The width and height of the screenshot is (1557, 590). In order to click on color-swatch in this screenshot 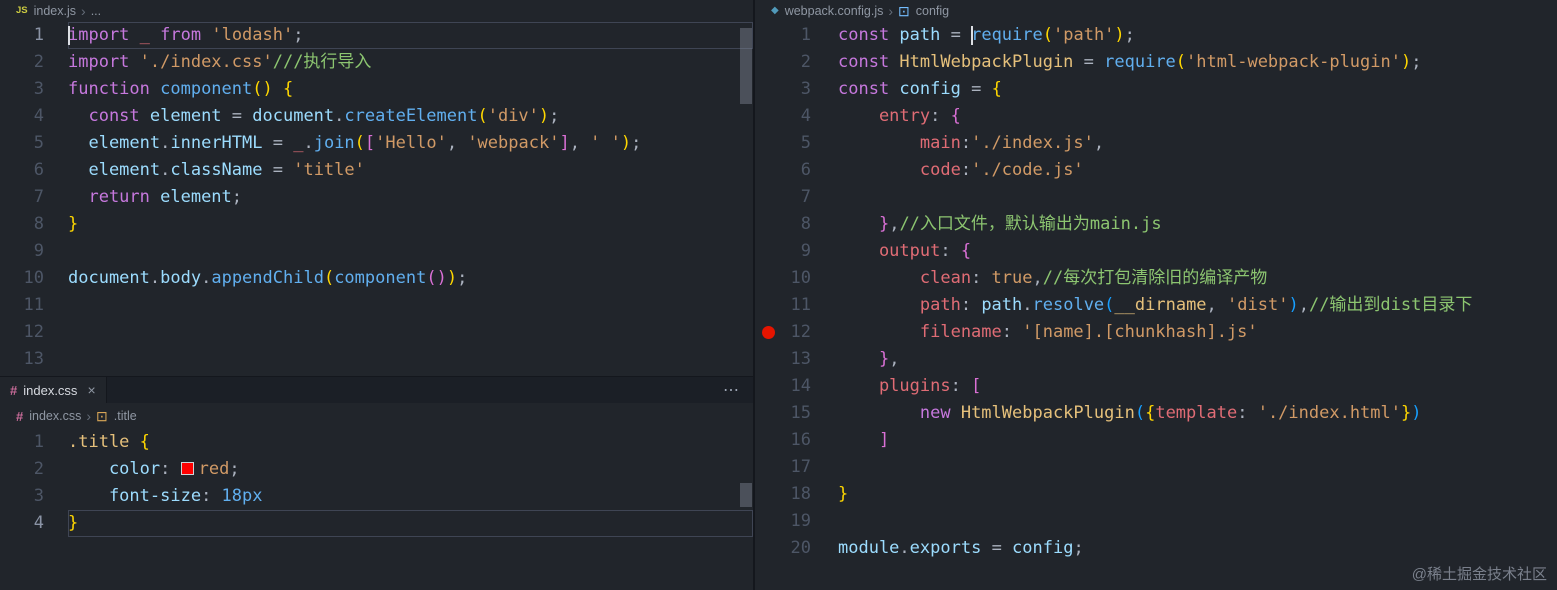, I will do `click(187, 468)`.